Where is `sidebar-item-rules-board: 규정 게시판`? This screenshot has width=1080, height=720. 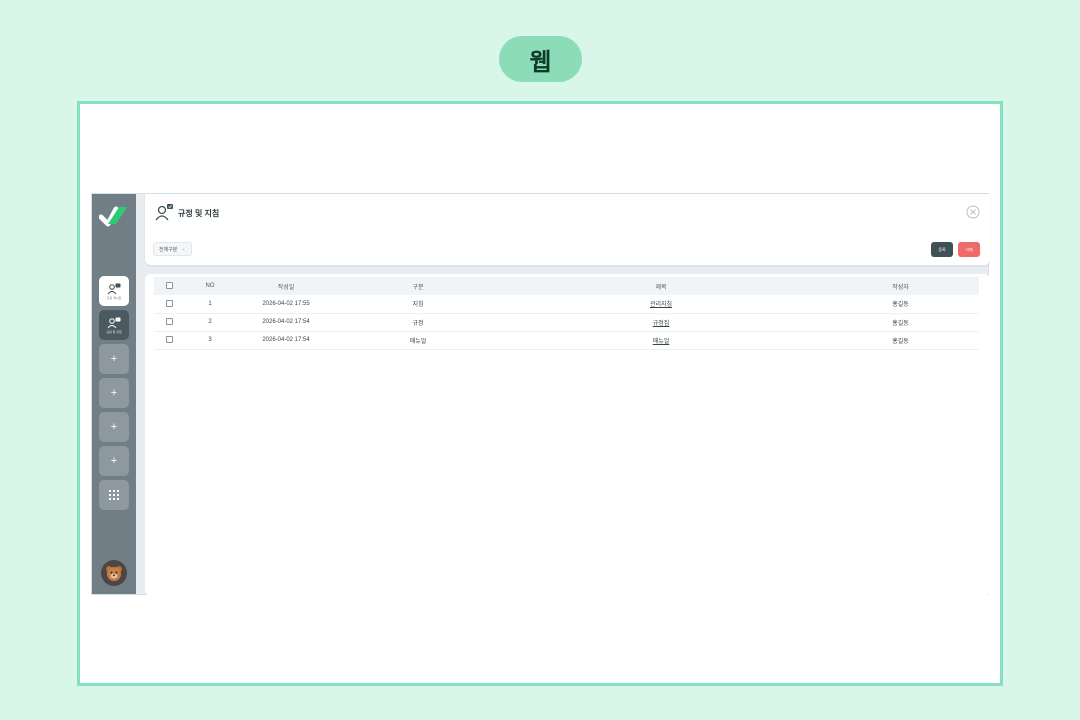 sidebar-item-rules-board: 규정 게시판 is located at coordinates (114, 291).